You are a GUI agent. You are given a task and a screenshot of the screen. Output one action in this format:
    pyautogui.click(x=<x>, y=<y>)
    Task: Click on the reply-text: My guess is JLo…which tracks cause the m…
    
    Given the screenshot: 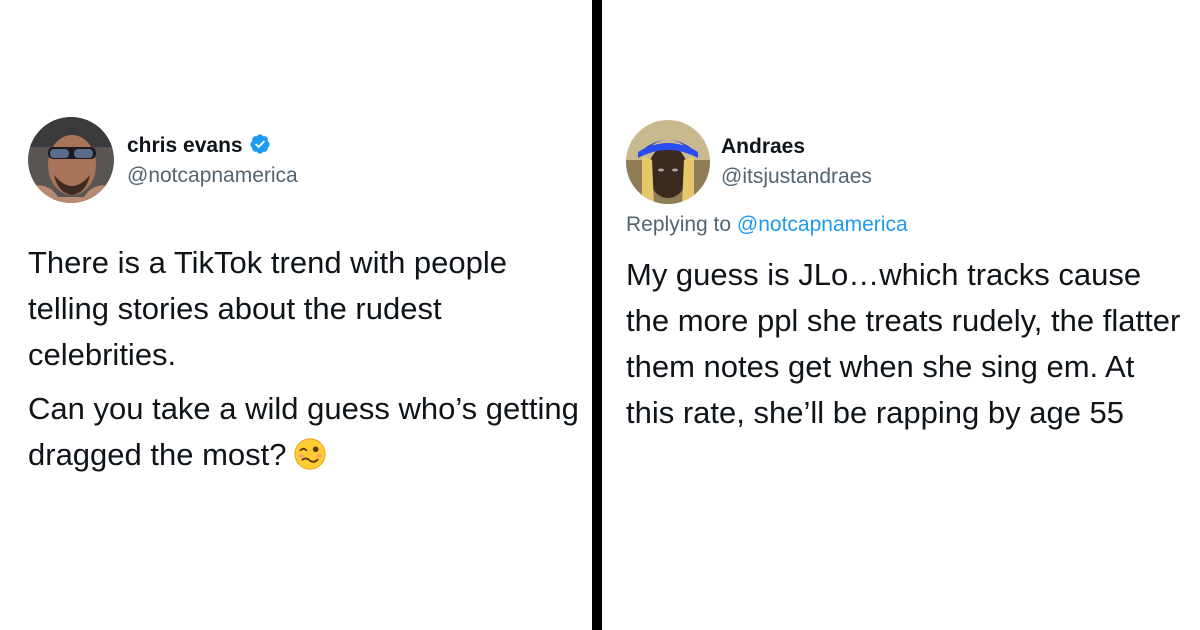 What is the action you would take?
    pyautogui.click(x=903, y=343)
    